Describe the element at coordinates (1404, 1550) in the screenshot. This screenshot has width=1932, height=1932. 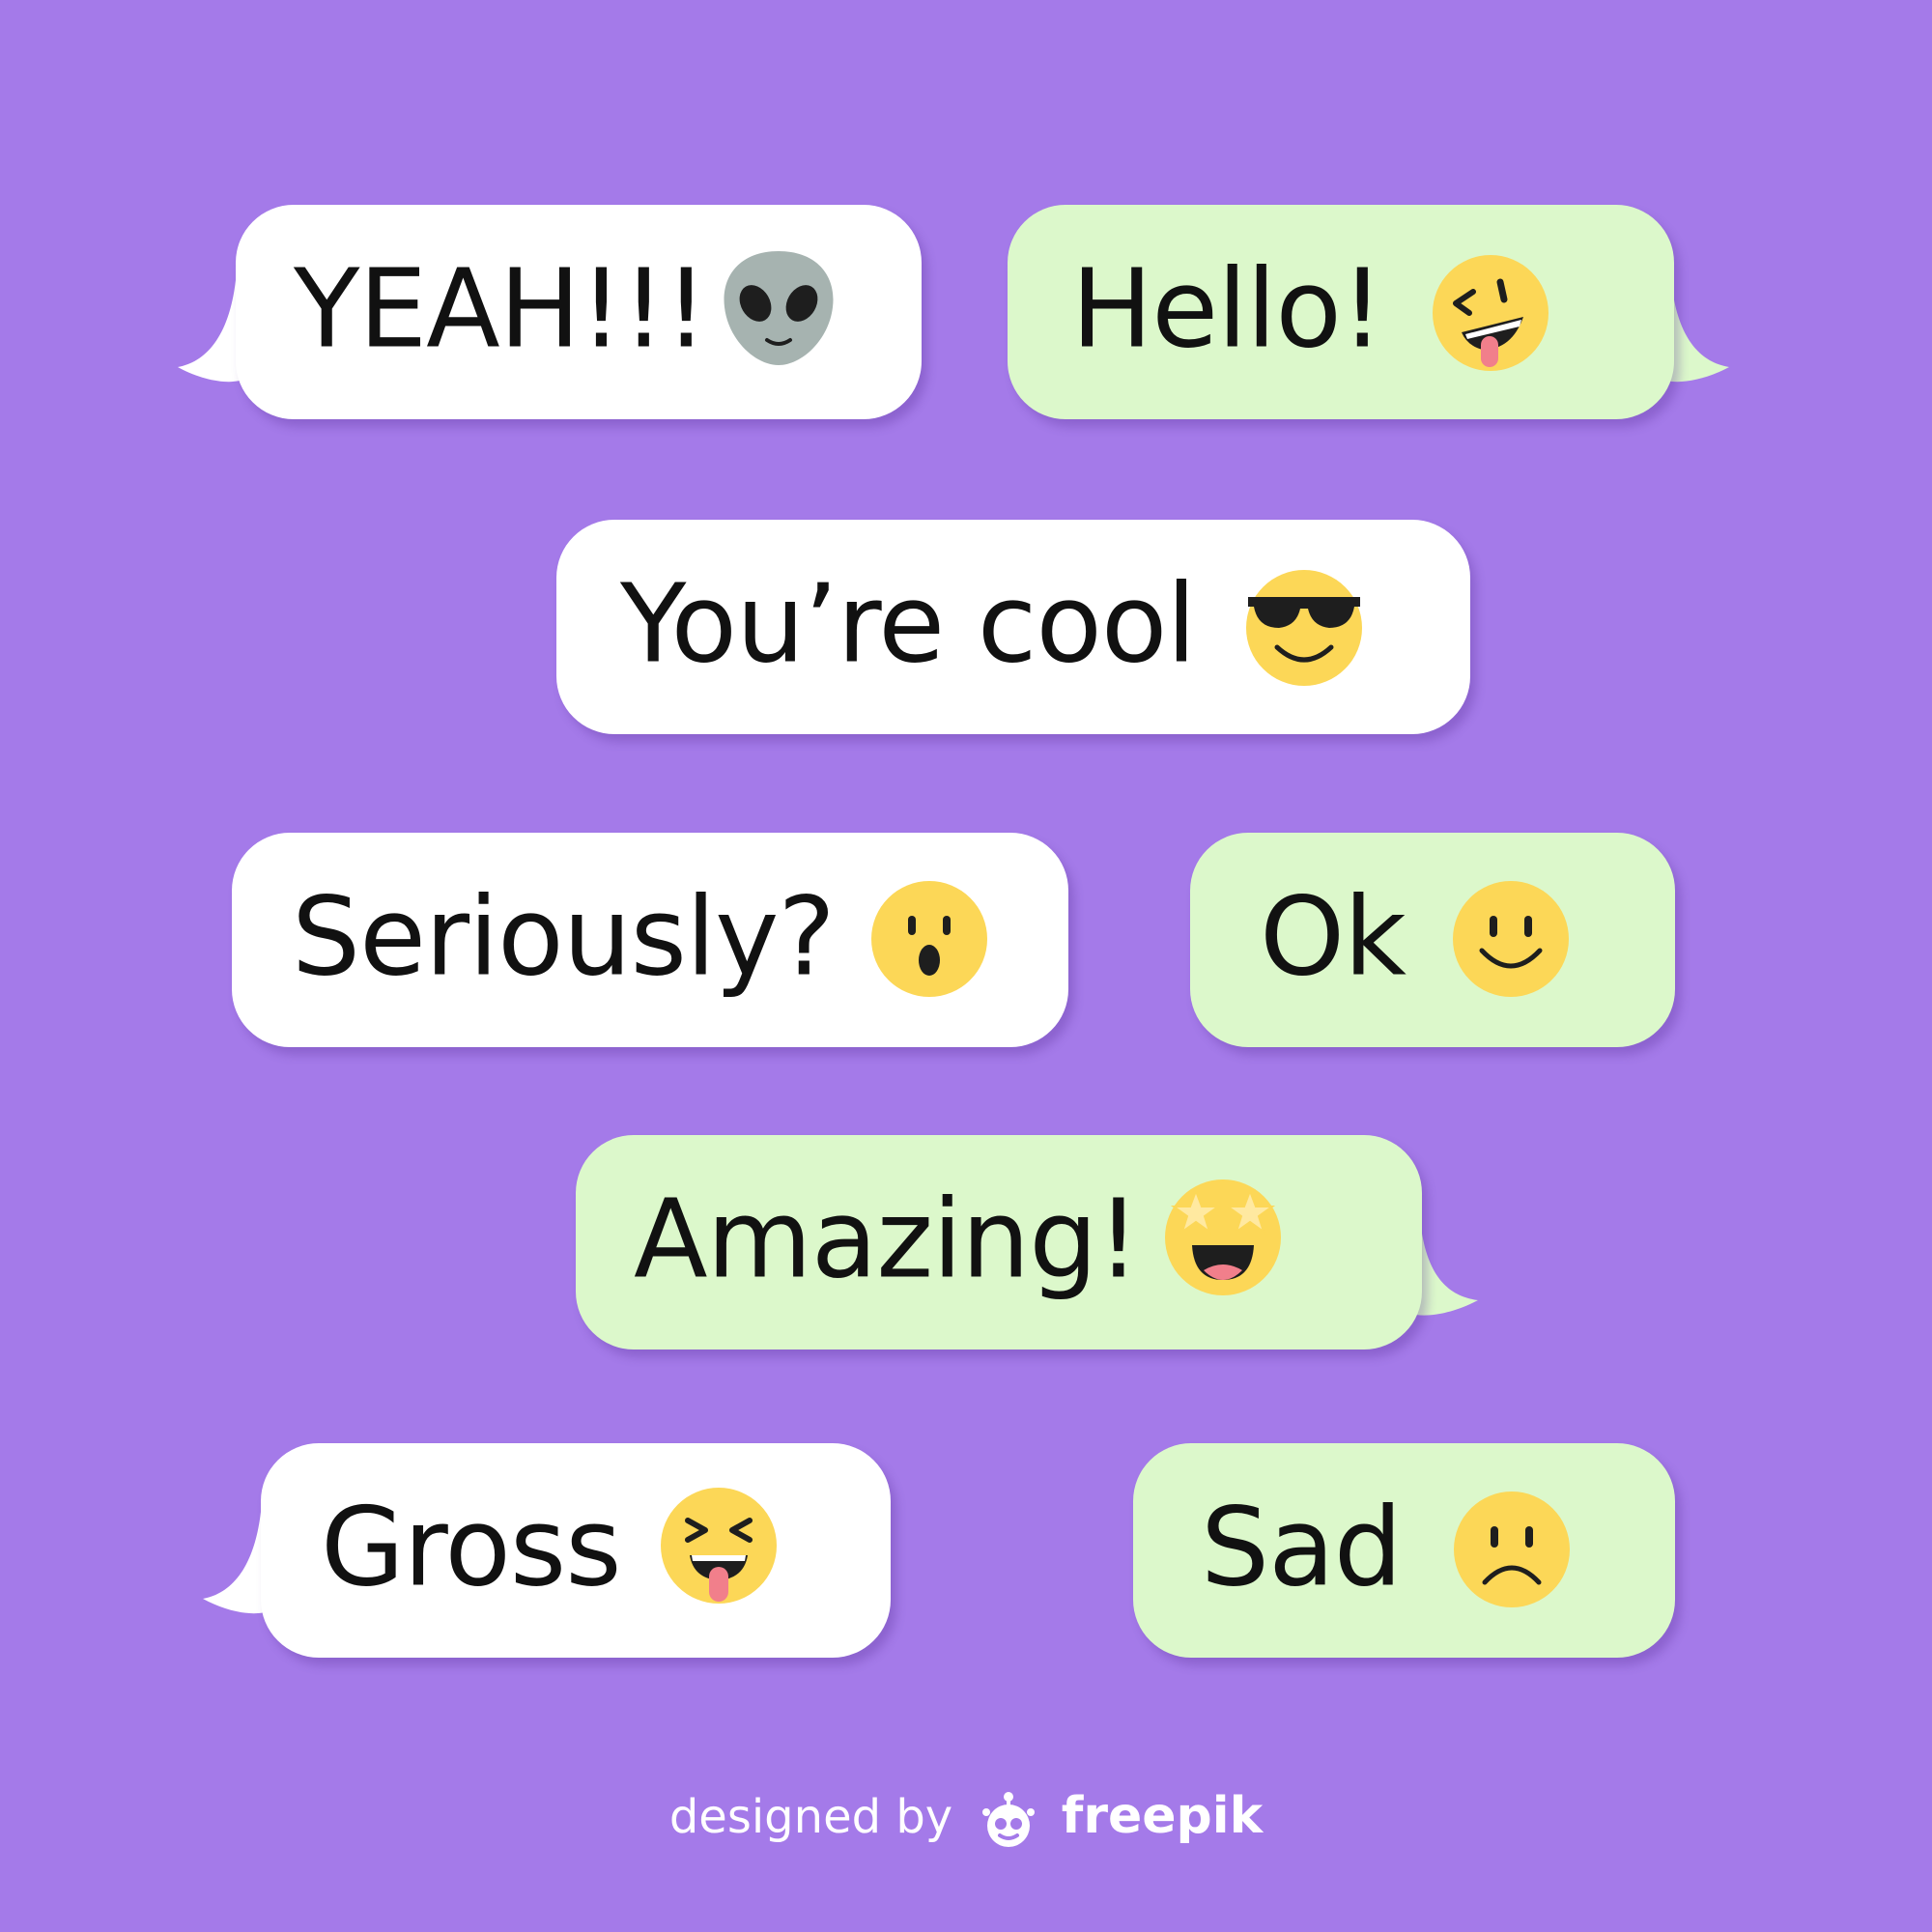
I see `message-bubble: Sad` at that location.